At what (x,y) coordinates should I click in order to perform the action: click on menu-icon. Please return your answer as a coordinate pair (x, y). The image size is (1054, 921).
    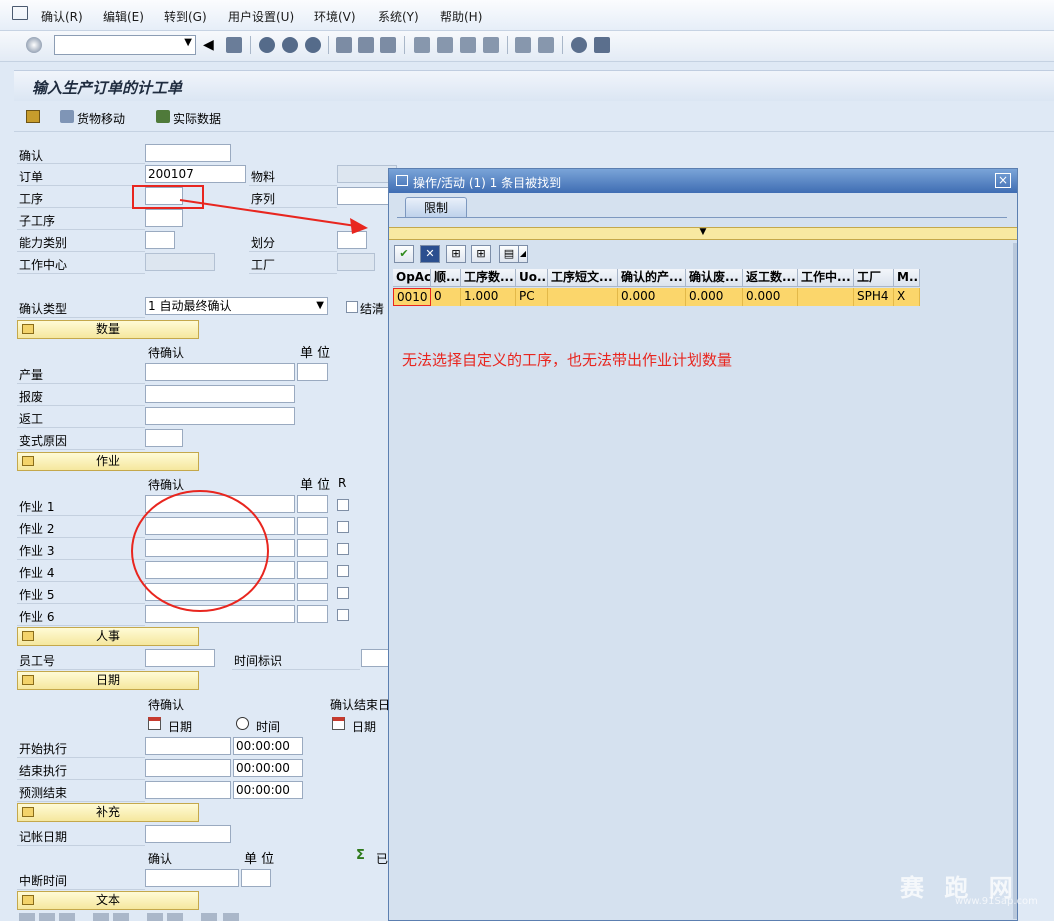
    Looking at the image, I should click on (20, 13).